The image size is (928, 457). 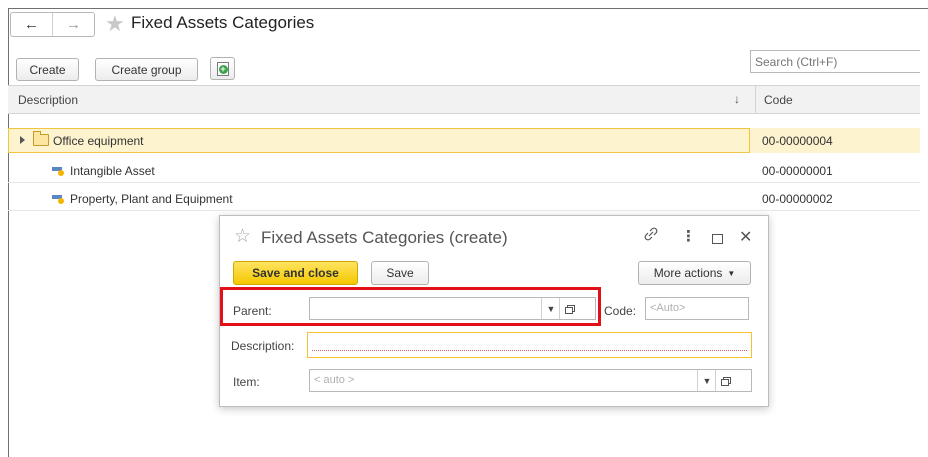 I want to click on forward-button: →, so click(x=73, y=24).